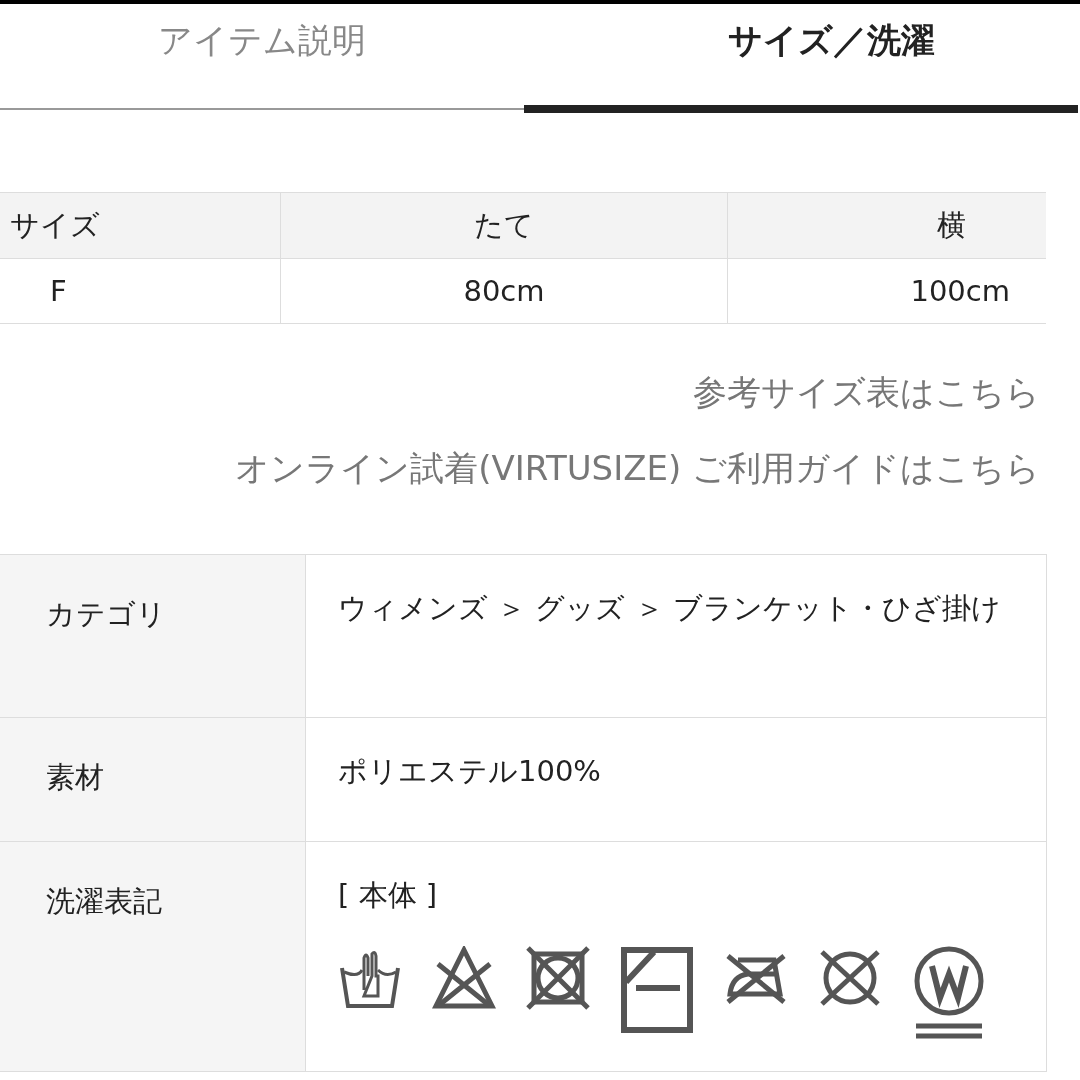  Describe the element at coordinates (949, 993) in the screenshot. I see `wet-clean-icon` at that location.